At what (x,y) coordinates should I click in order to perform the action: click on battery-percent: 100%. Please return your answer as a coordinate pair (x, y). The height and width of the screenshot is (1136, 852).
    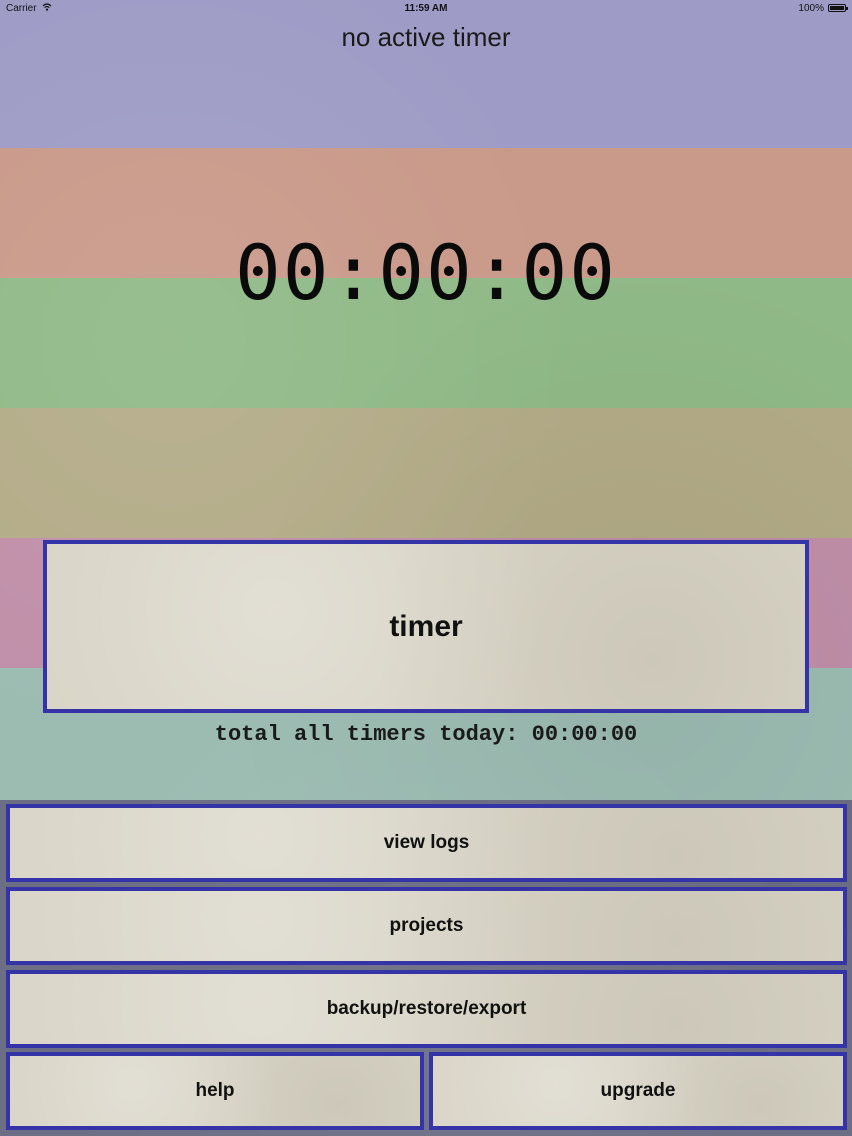
    Looking at the image, I should click on (811, 8).